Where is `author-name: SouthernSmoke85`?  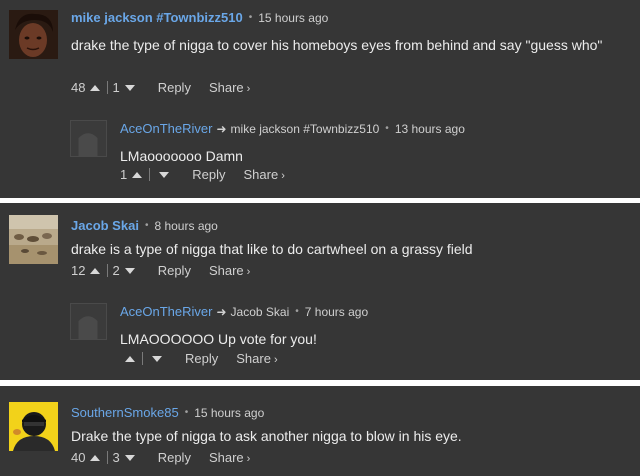 author-name: SouthernSmoke85 is located at coordinates (125, 412).